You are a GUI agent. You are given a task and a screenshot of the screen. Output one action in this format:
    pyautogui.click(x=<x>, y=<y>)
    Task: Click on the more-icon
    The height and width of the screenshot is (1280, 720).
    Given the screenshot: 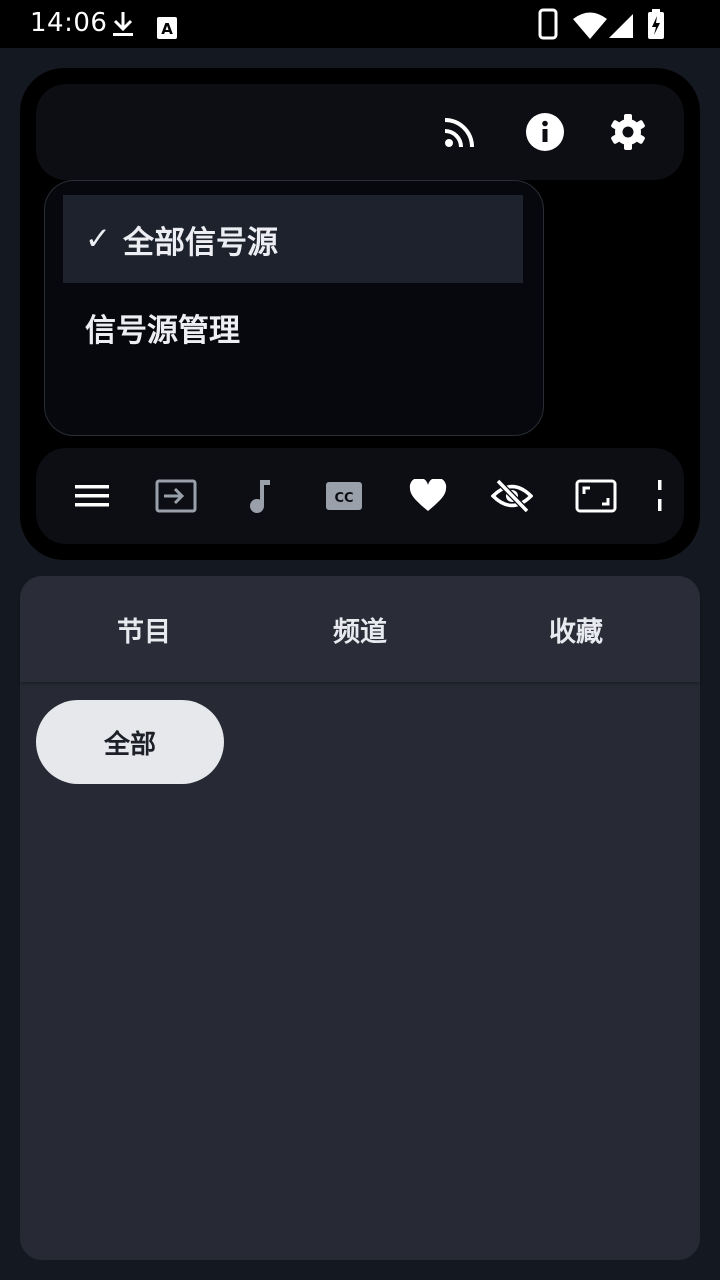 What is the action you would take?
    pyautogui.click(x=660, y=495)
    